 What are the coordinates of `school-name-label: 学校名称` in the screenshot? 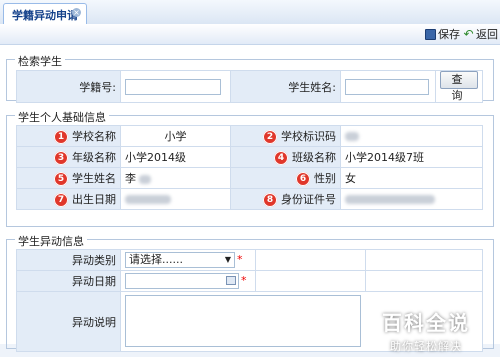 It's located at (94, 136).